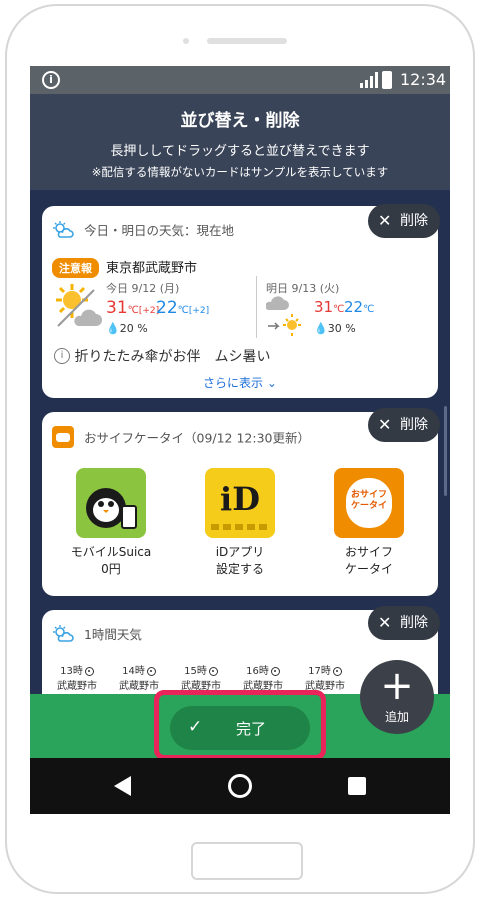 This screenshot has width=480, height=898. I want to click on sun-cloud-icon, so click(79, 305).